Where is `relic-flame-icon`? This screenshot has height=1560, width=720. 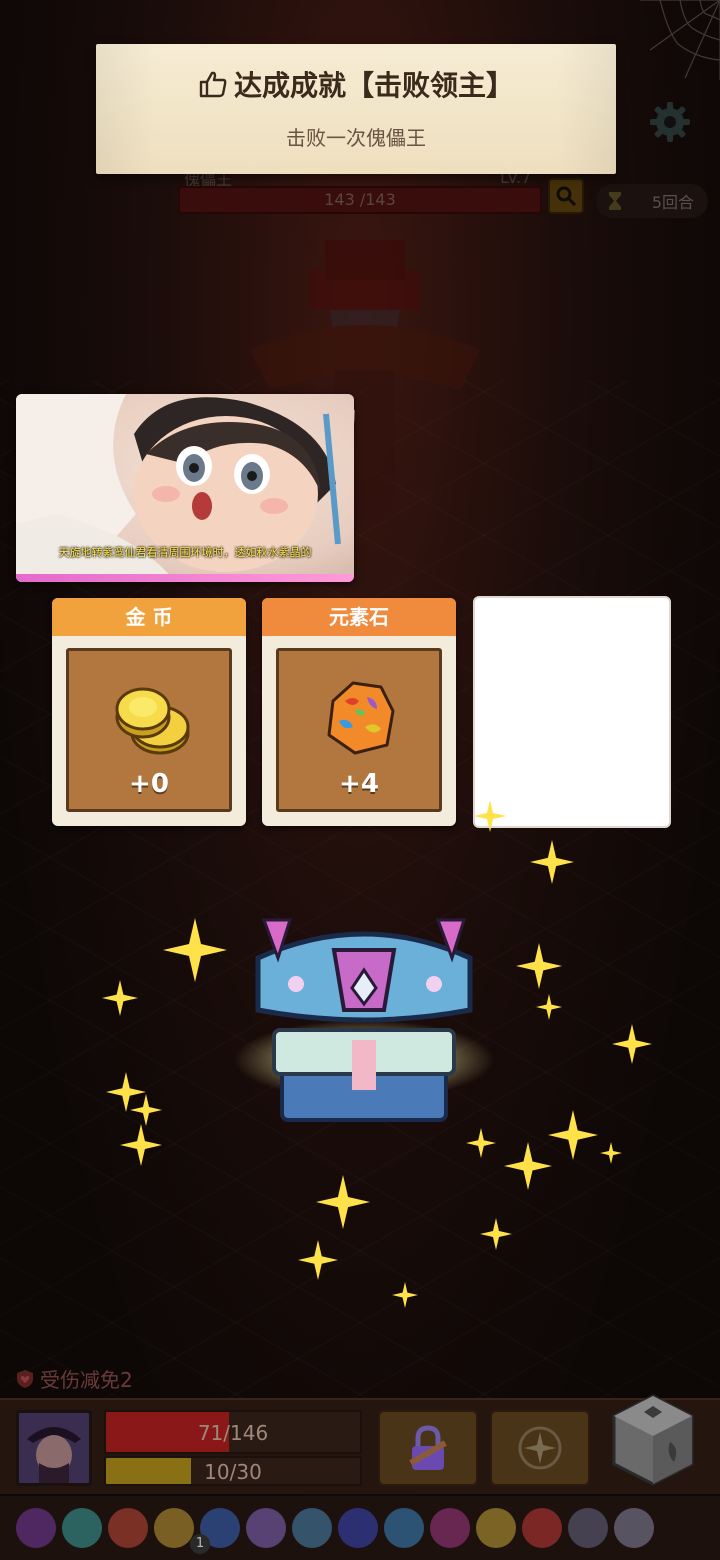 relic-flame-icon is located at coordinates (128, 1528).